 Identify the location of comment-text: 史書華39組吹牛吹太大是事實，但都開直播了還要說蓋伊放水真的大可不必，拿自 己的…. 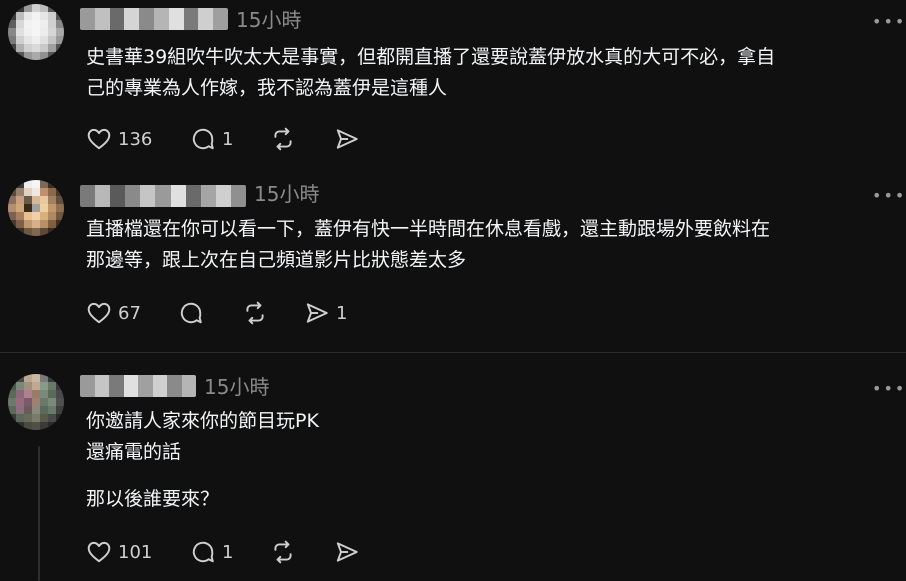
(430, 73).